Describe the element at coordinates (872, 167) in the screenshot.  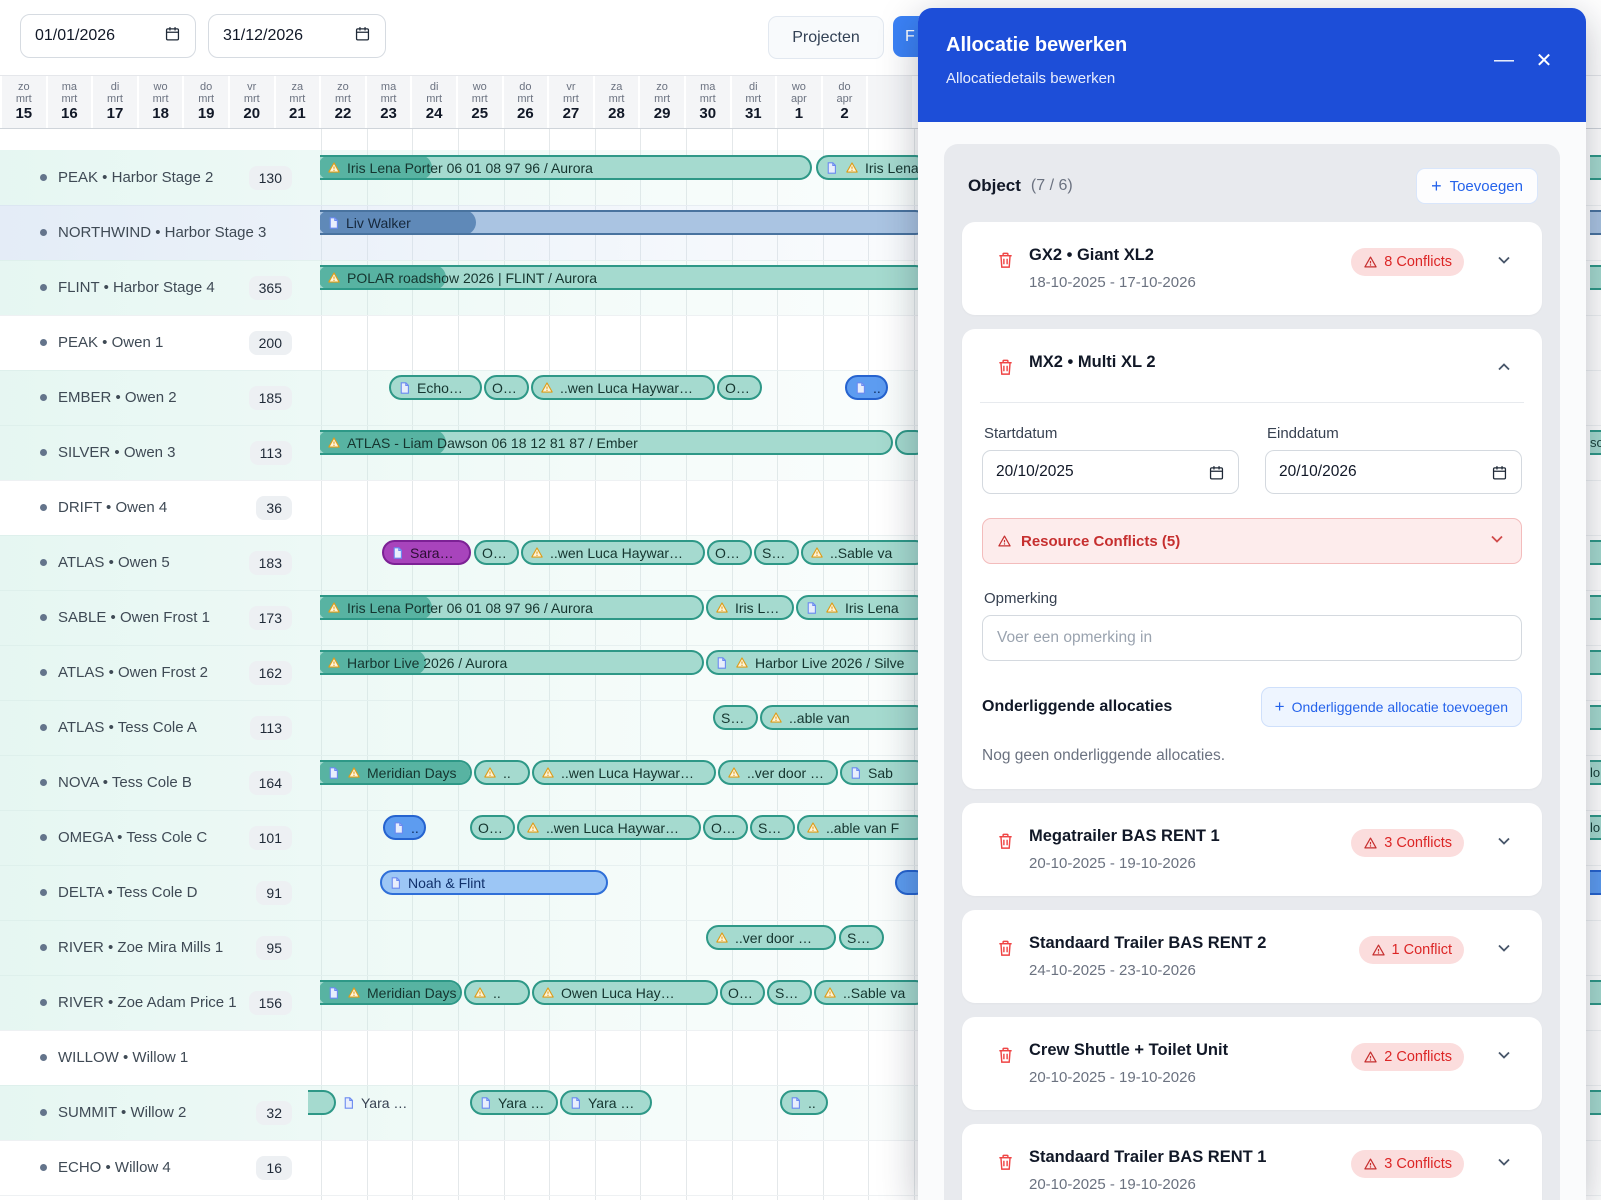
I see `allocation-bar: Iris Lena` at that location.